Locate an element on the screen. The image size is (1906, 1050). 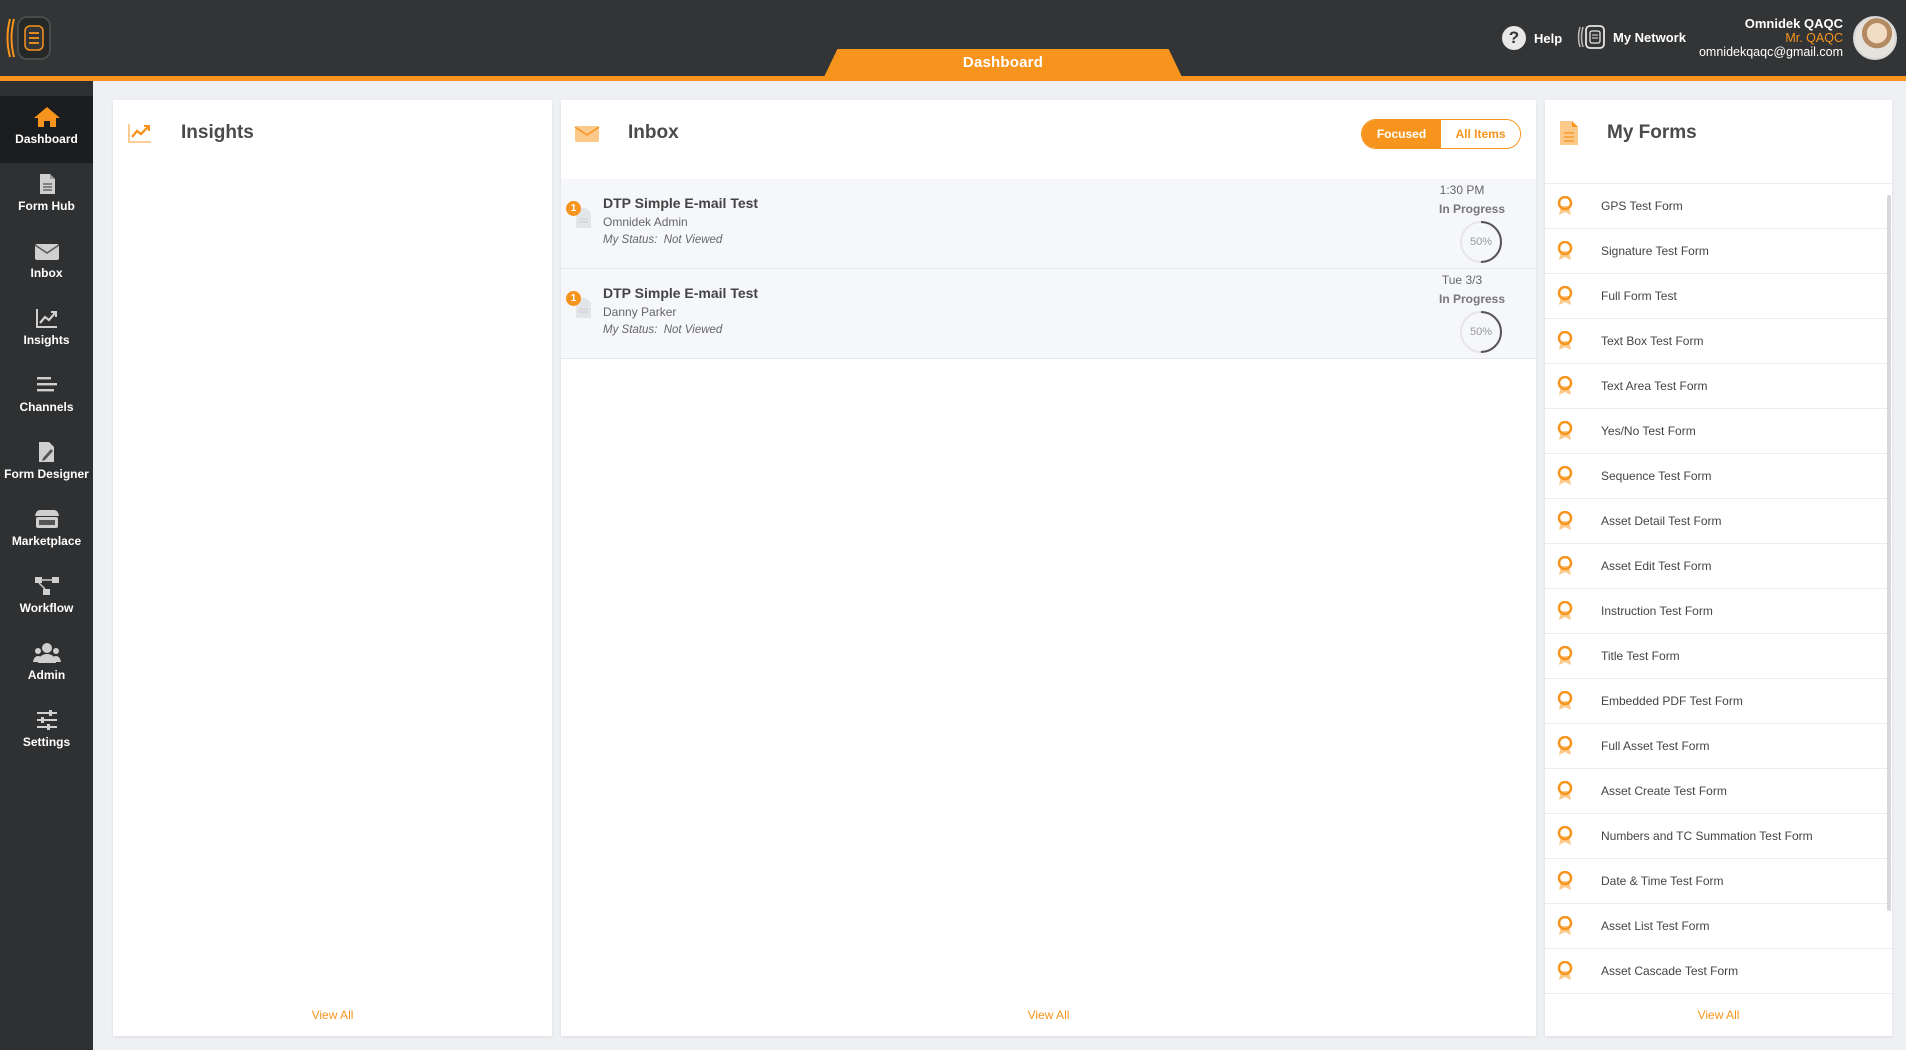
form-list-item: Asset Create Test Form is located at coordinates (1718, 791).